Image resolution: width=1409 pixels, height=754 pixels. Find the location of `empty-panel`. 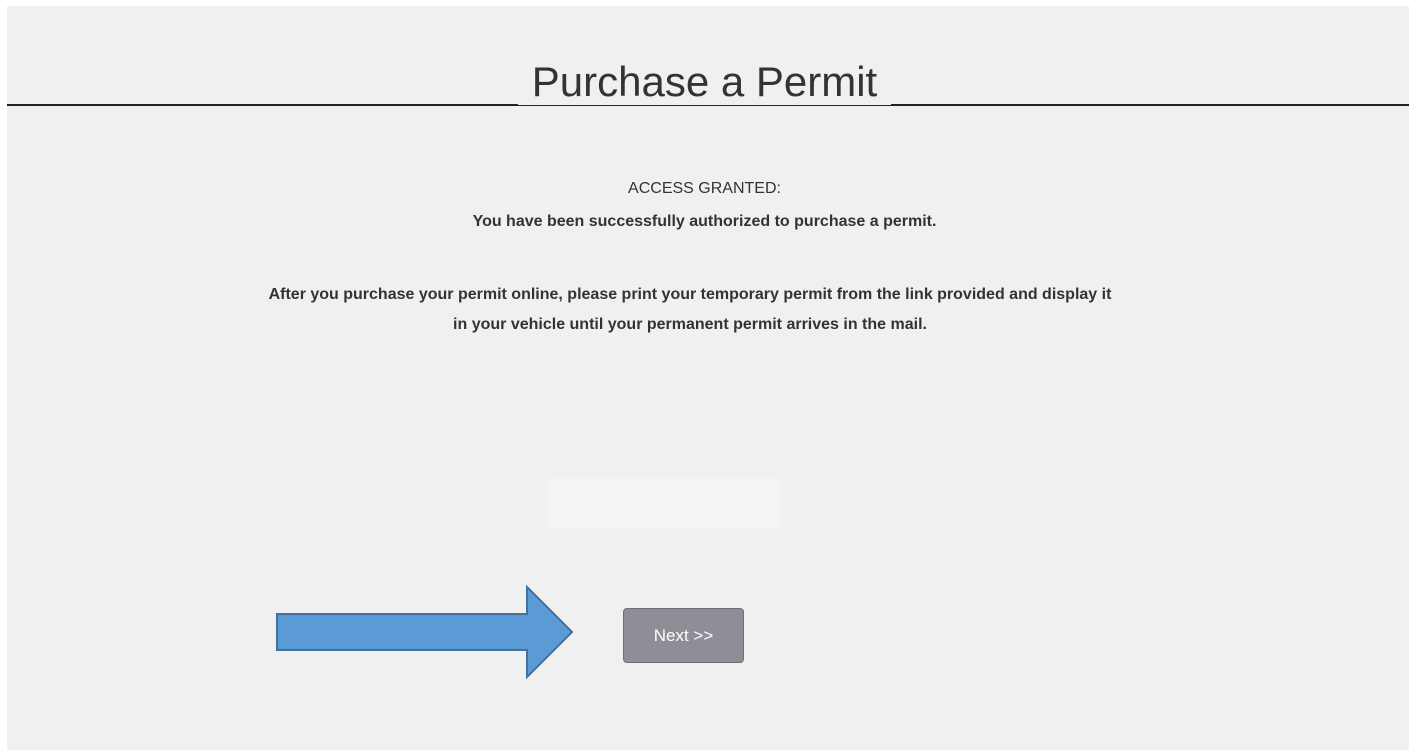

empty-panel is located at coordinates (664, 503).